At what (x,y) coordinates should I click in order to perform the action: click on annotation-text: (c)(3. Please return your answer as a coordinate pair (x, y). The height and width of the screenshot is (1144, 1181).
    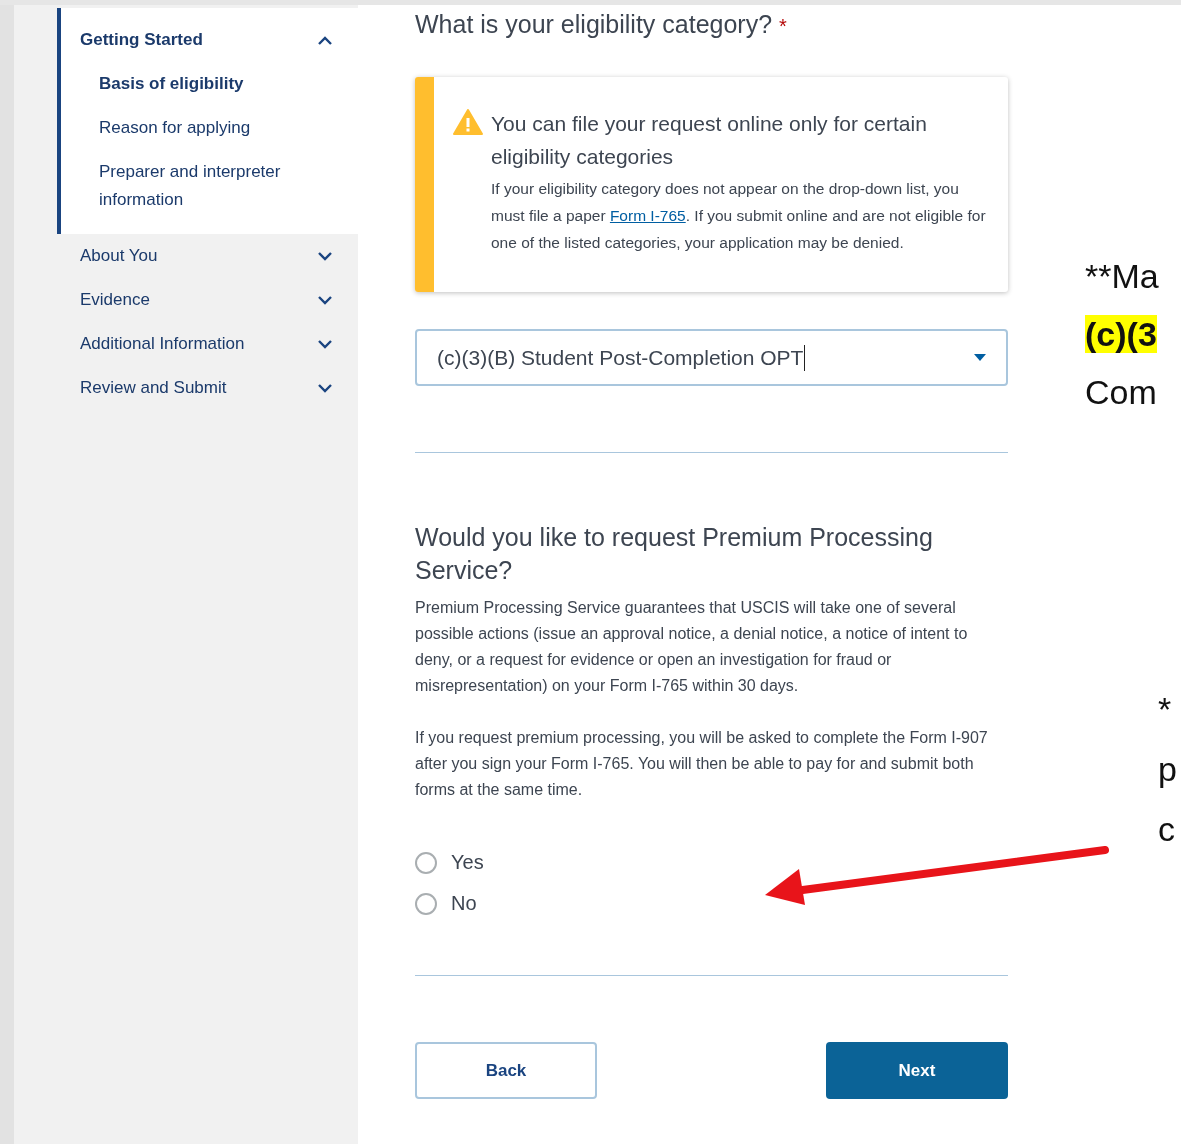
    Looking at the image, I should click on (1121, 334).